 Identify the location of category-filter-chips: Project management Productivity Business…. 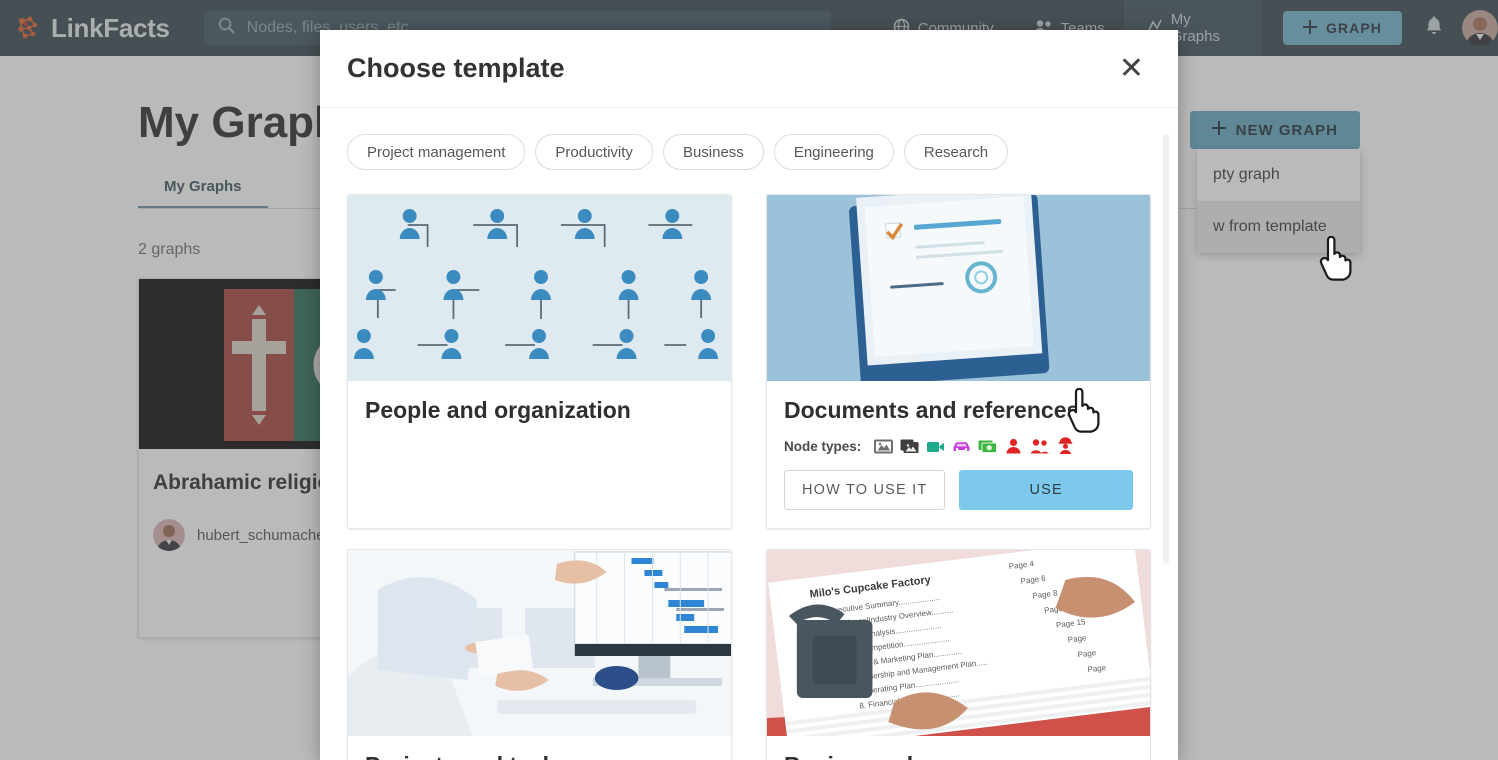
(749, 151).